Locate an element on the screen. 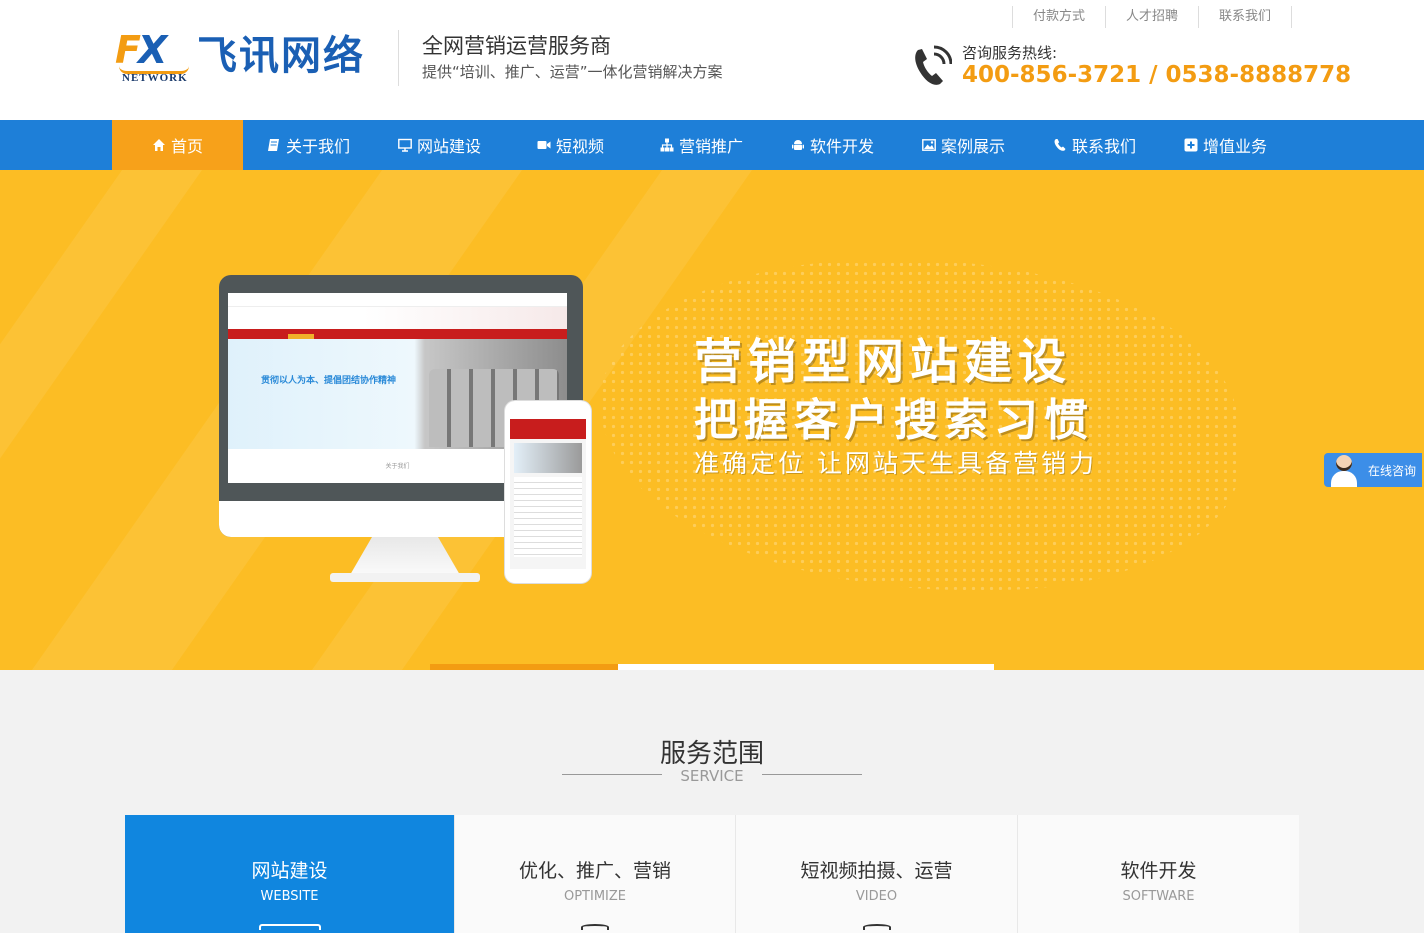  service-card-website: 网站建设 WEBSITE is located at coordinates (290, 874).